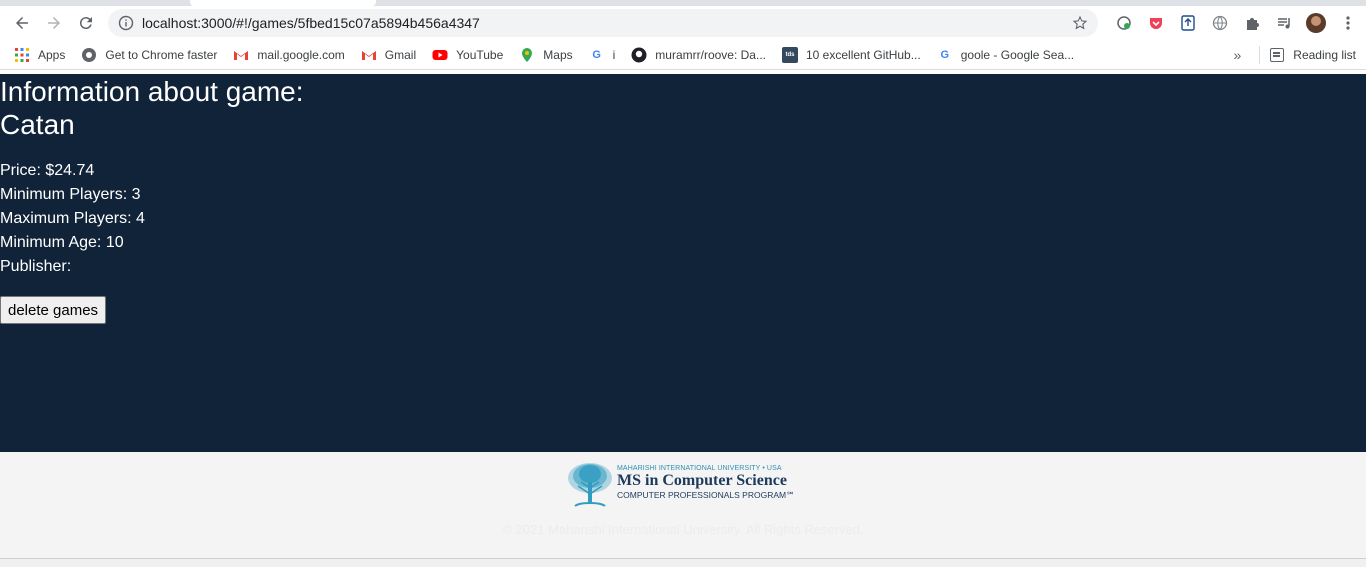 The image size is (1366, 567). What do you see at coordinates (152, 91) in the screenshot?
I see `title-line-1: Information about game:` at bounding box center [152, 91].